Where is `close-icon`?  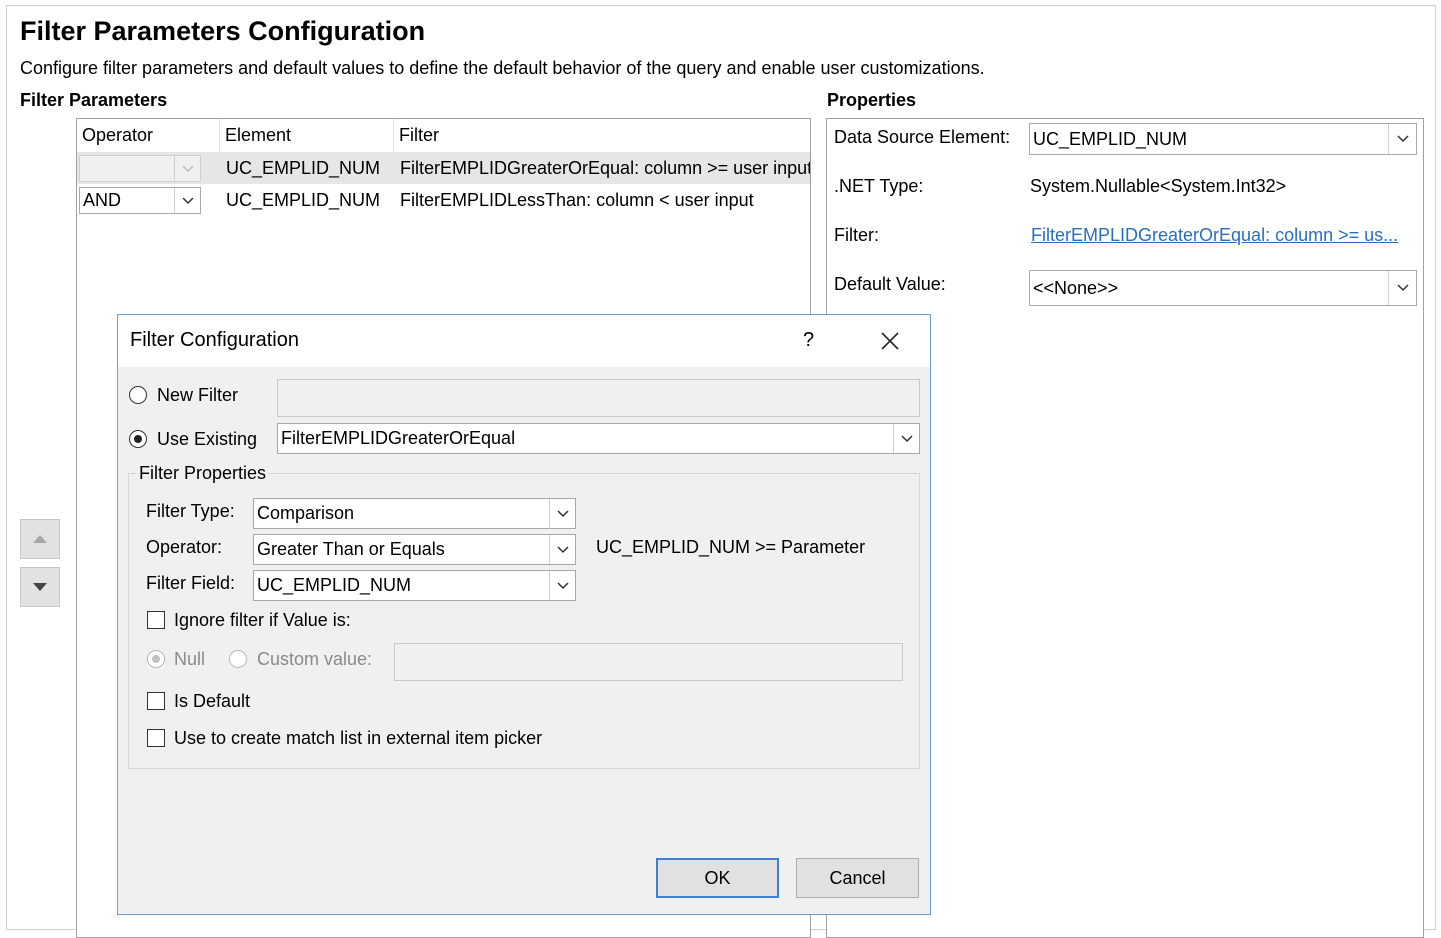
close-icon is located at coordinates (890, 341).